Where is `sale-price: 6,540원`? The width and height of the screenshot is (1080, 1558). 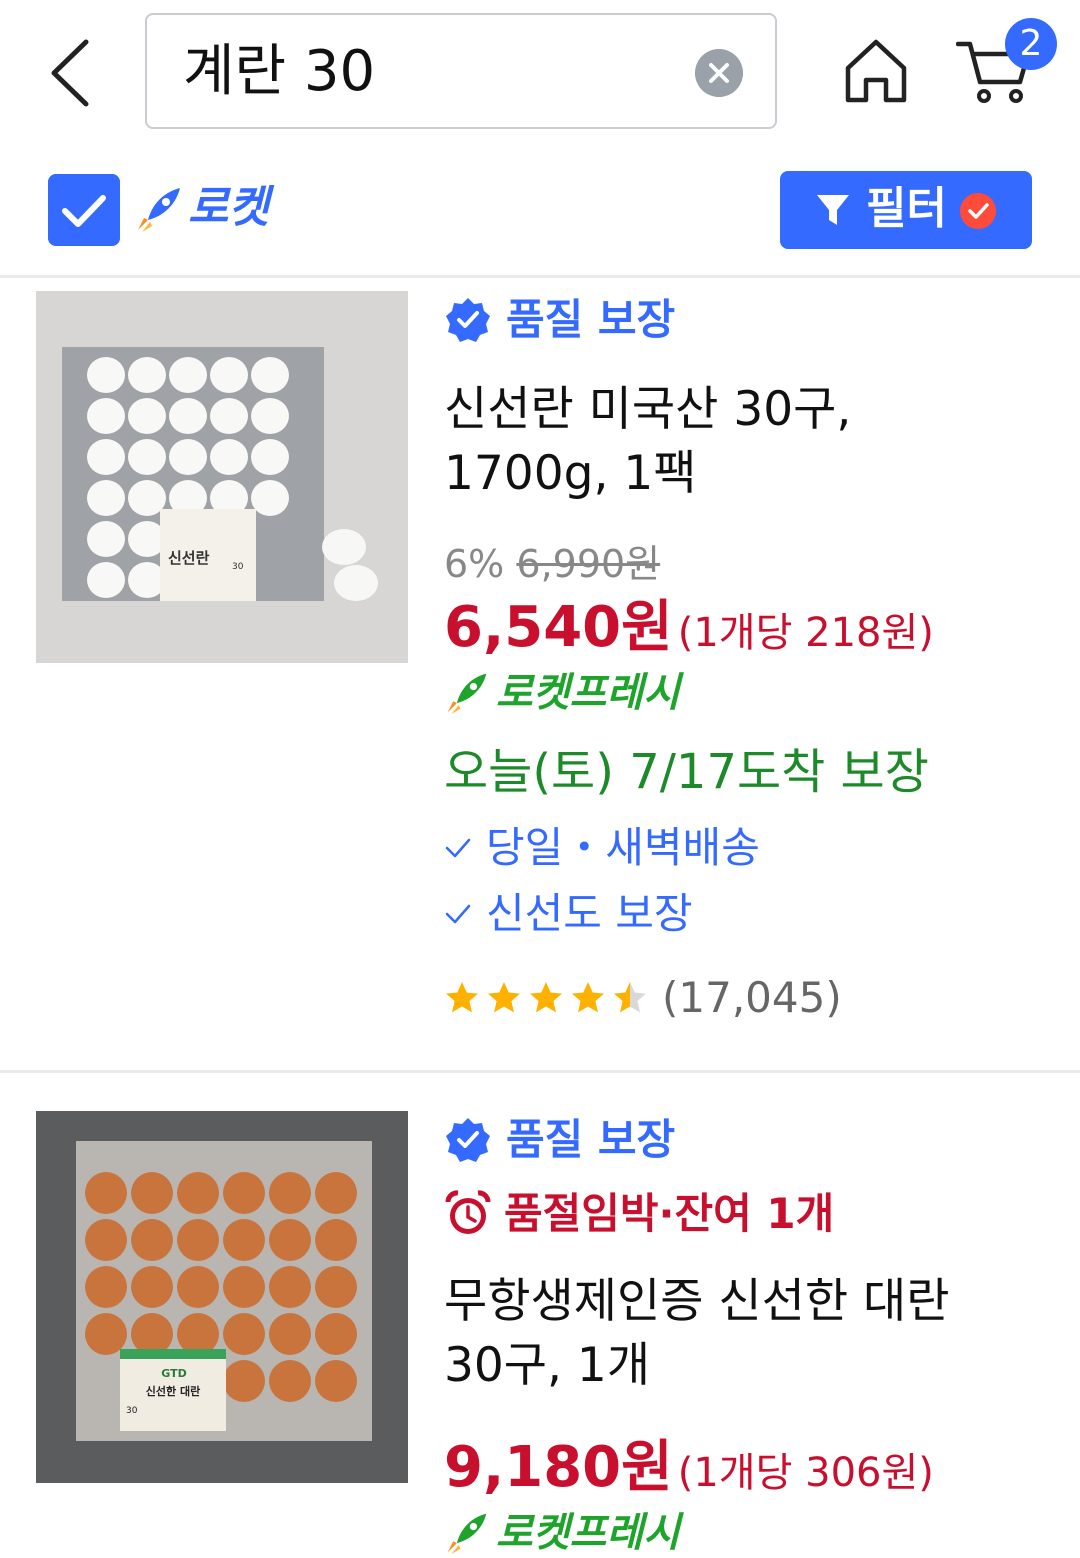 sale-price: 6,540원 is located at coordinates (558, 627).